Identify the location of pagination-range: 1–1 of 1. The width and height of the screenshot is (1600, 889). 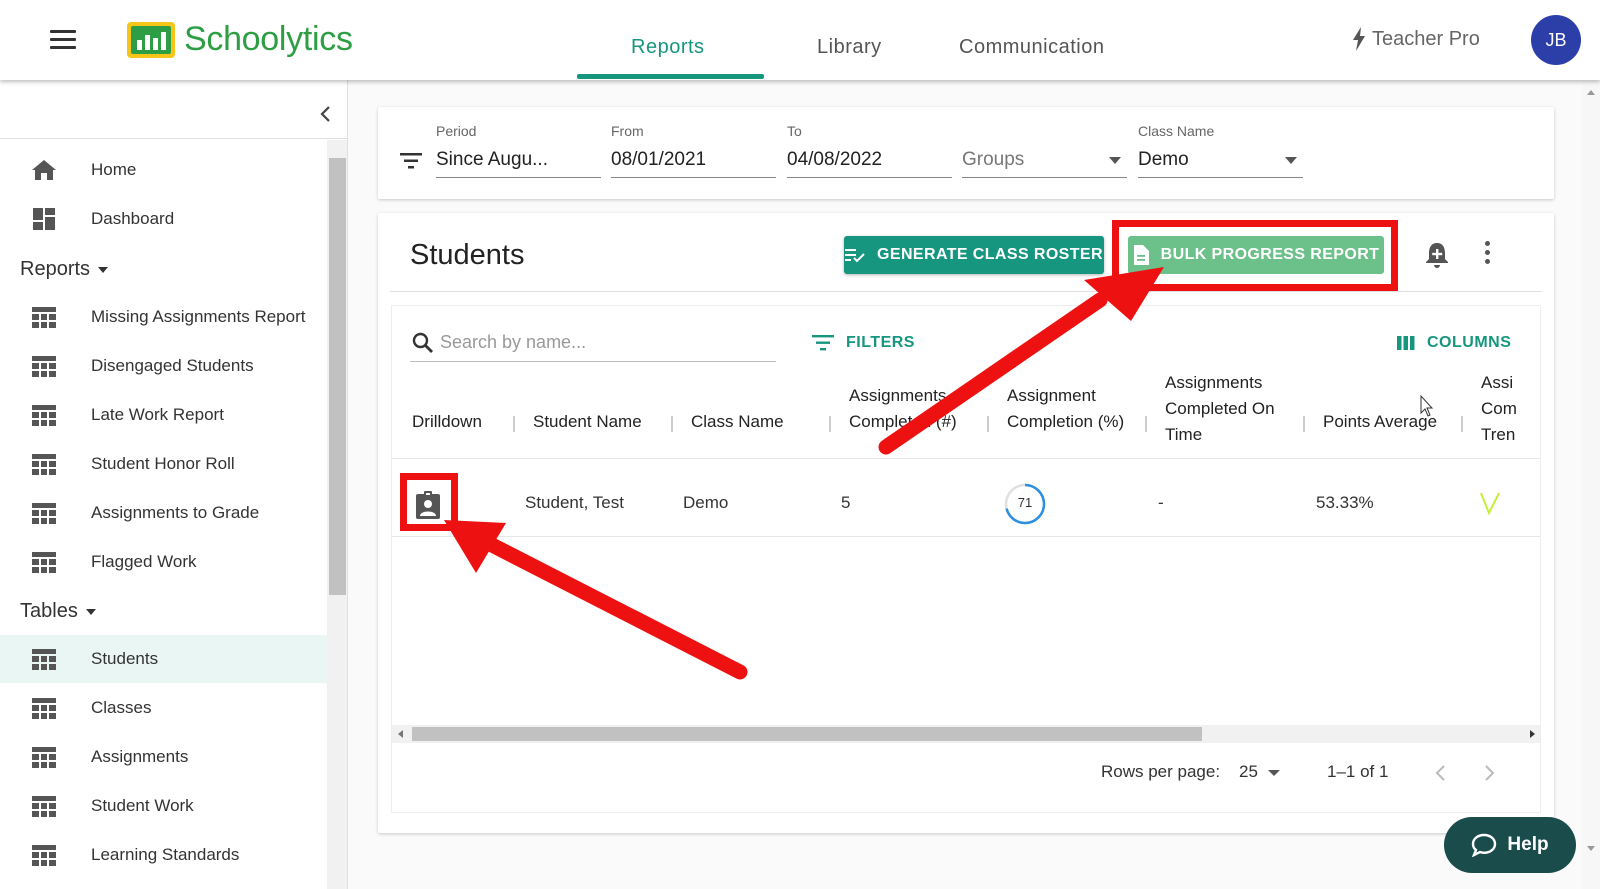
(1358, 771).